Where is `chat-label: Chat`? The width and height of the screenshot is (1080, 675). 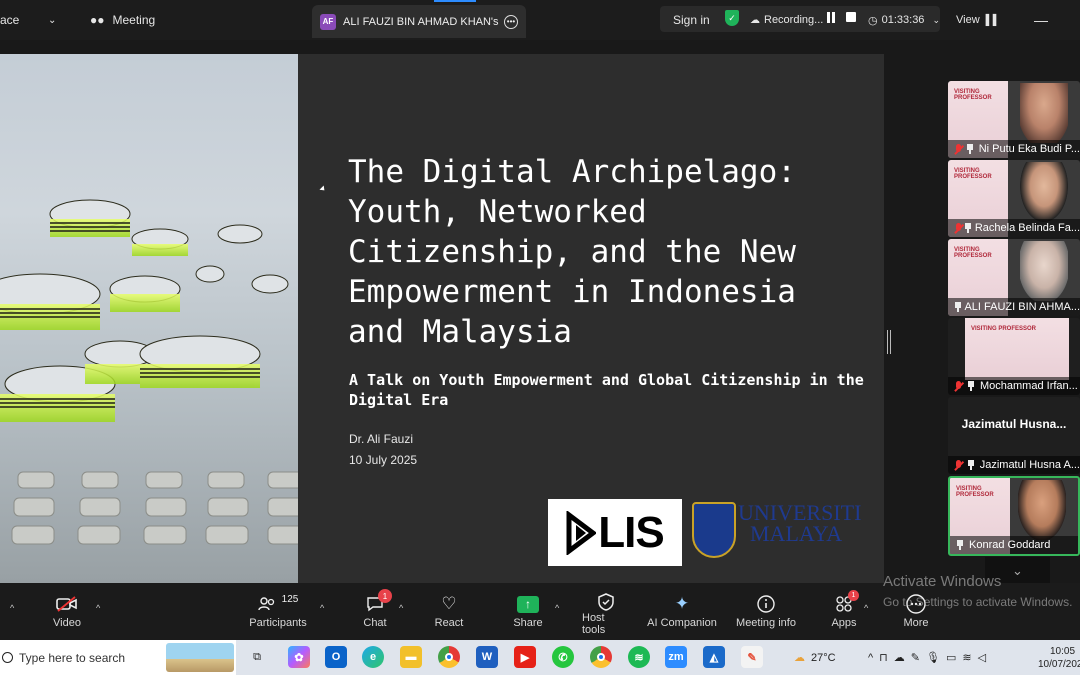
chat-label: Chat is located at coordinates (375, 623).